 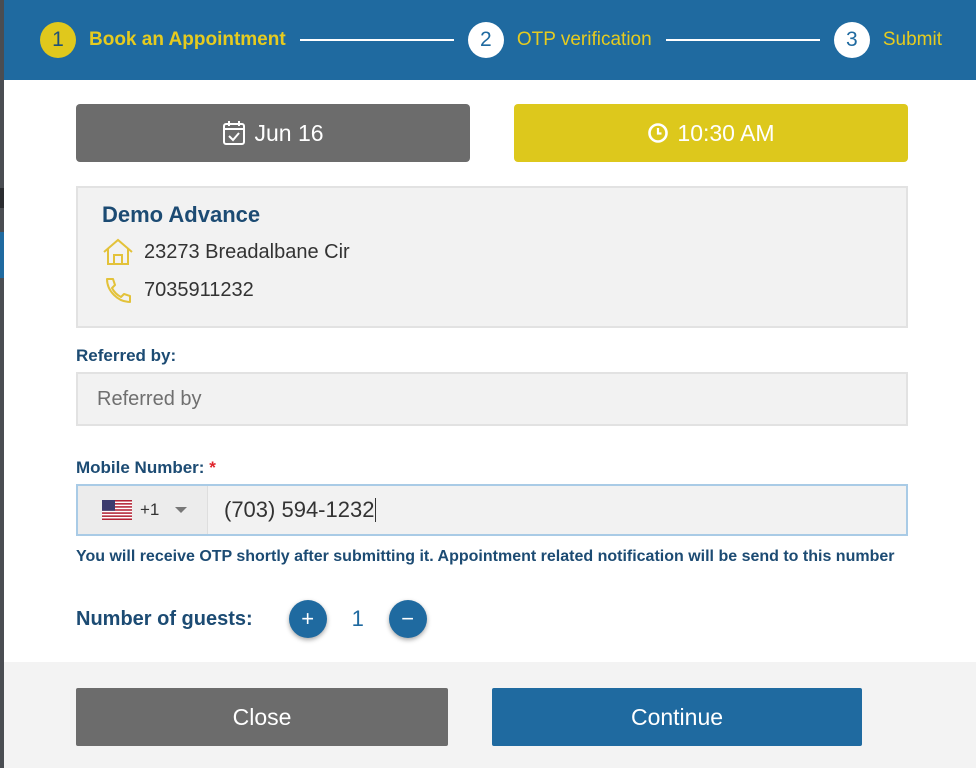 I want to click on step-book-appointment: 1 Book an Appointment, so click(x=163, y=40).